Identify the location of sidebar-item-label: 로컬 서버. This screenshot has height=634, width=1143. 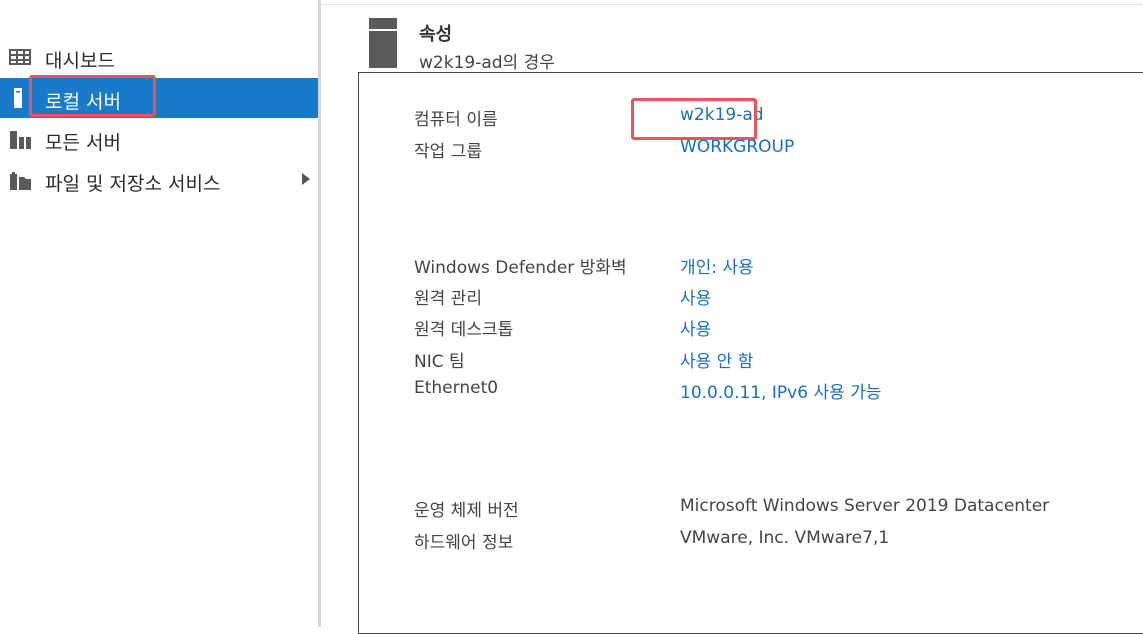
(83, 102).